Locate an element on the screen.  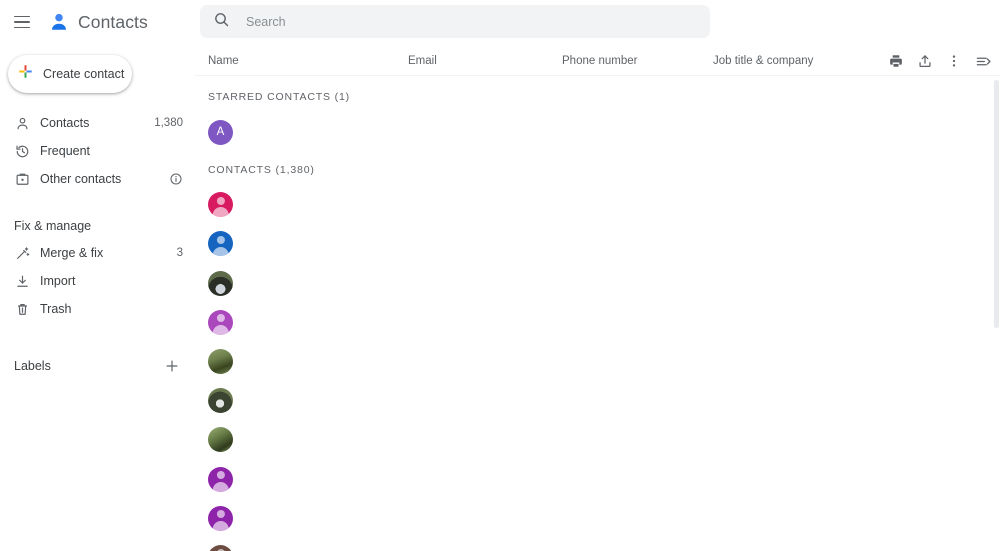
sidebar-item-merge-and-fix: Merge & fix 3 is located at coordinates (97, 253).